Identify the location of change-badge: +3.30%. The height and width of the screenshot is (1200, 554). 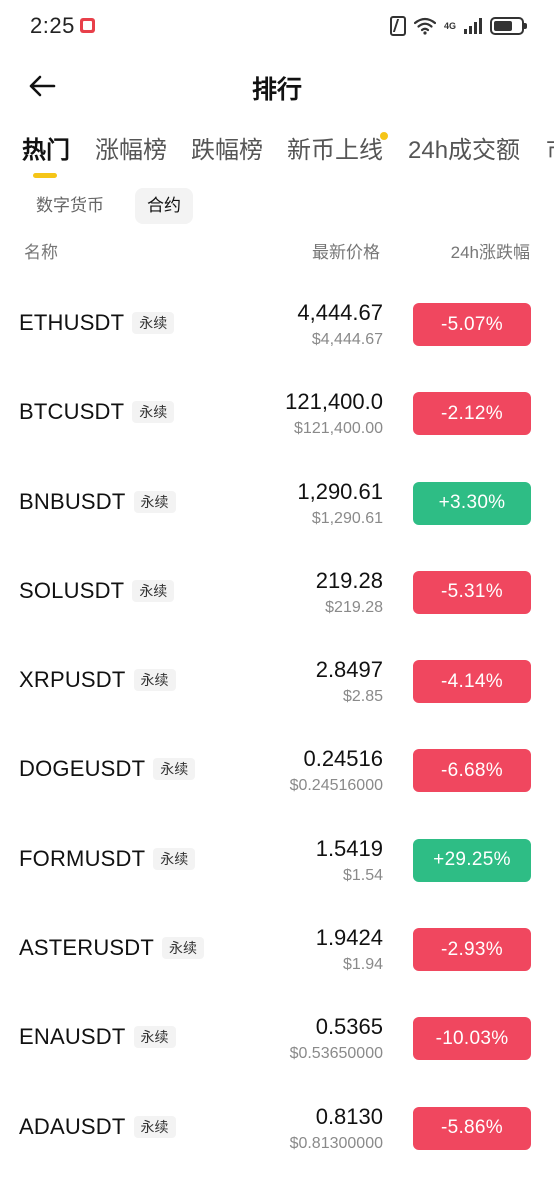
(472, 503).